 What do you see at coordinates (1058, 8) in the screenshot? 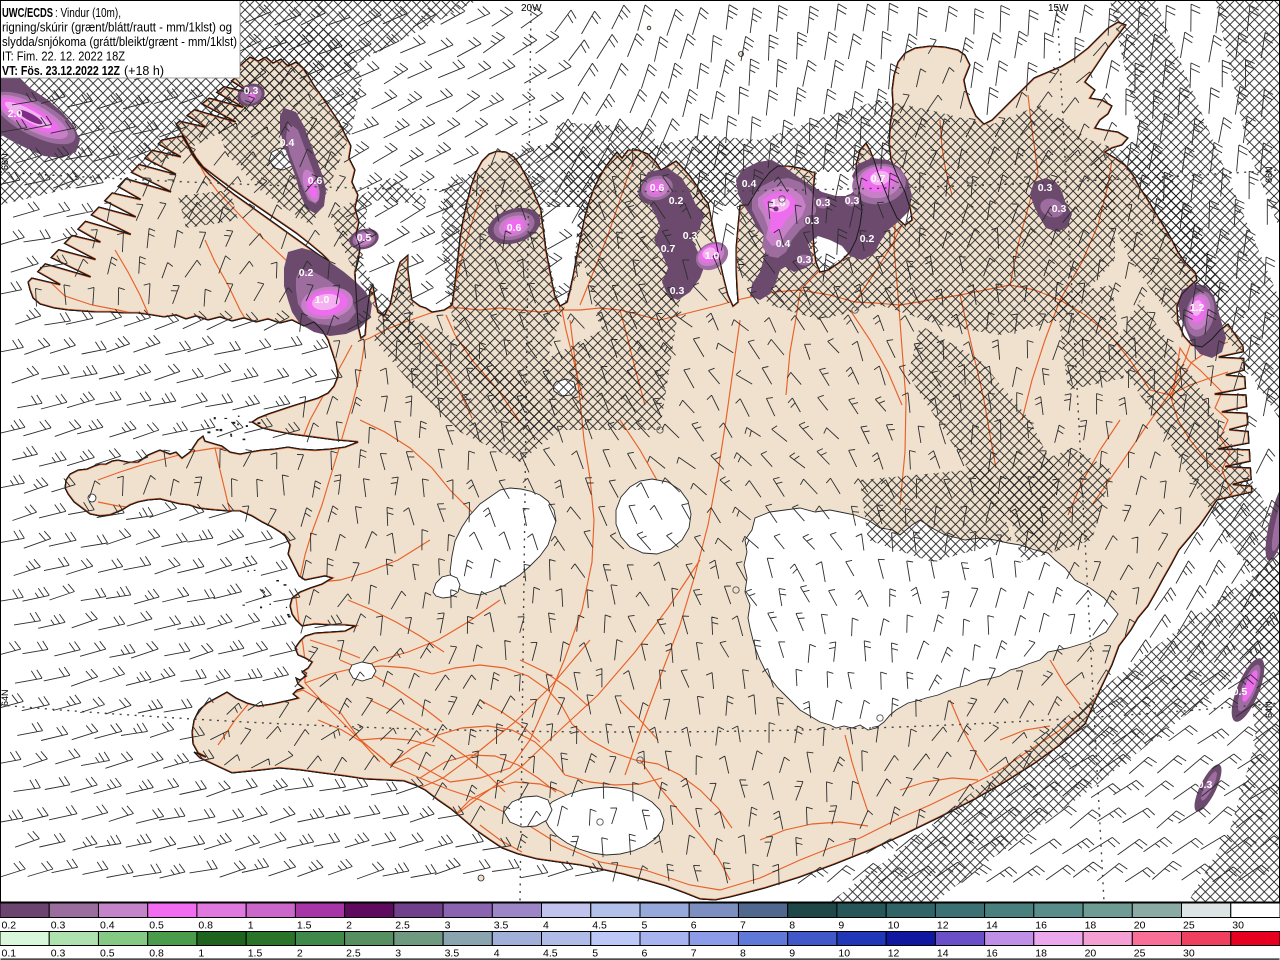
I see `svg-text: 15W` at bounding box center [1058, 8].